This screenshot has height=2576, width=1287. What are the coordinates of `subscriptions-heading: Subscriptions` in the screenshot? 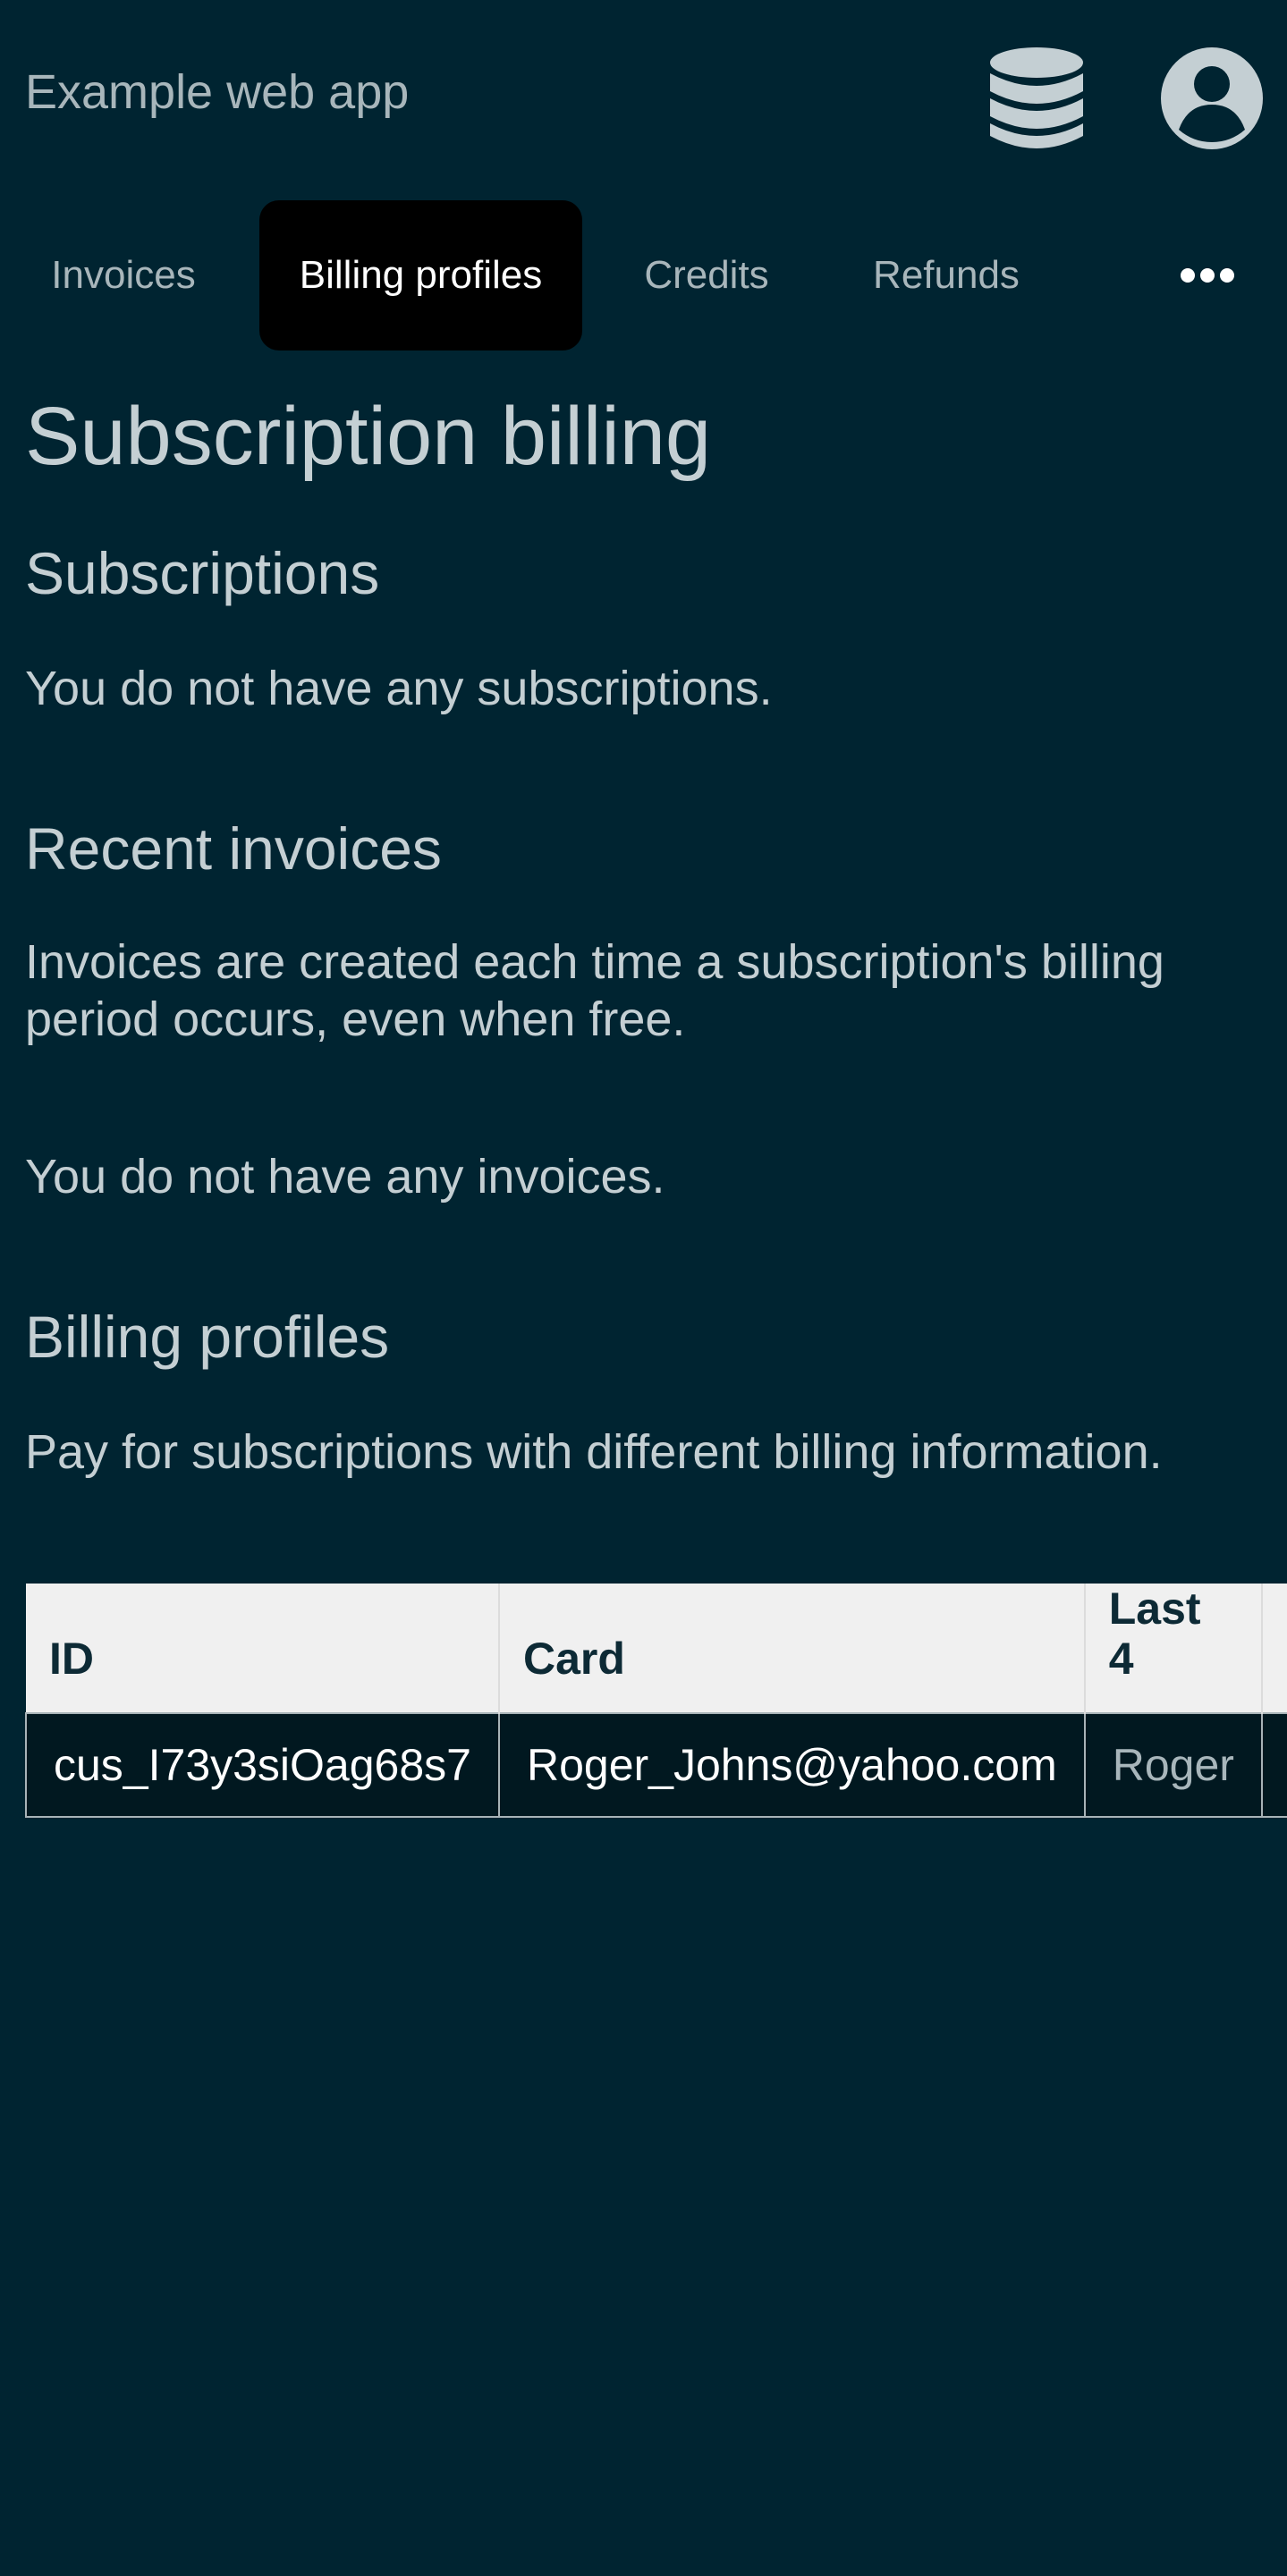 It's located at (202, 573).